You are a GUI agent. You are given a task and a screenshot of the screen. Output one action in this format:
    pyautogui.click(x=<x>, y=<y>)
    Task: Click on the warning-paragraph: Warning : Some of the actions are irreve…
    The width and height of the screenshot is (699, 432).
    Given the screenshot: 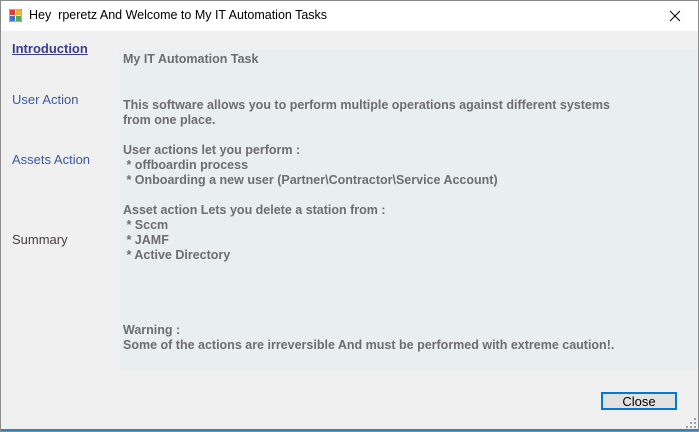 What is the action you would take?
    pyautogui.click(x=369, y=337)
    